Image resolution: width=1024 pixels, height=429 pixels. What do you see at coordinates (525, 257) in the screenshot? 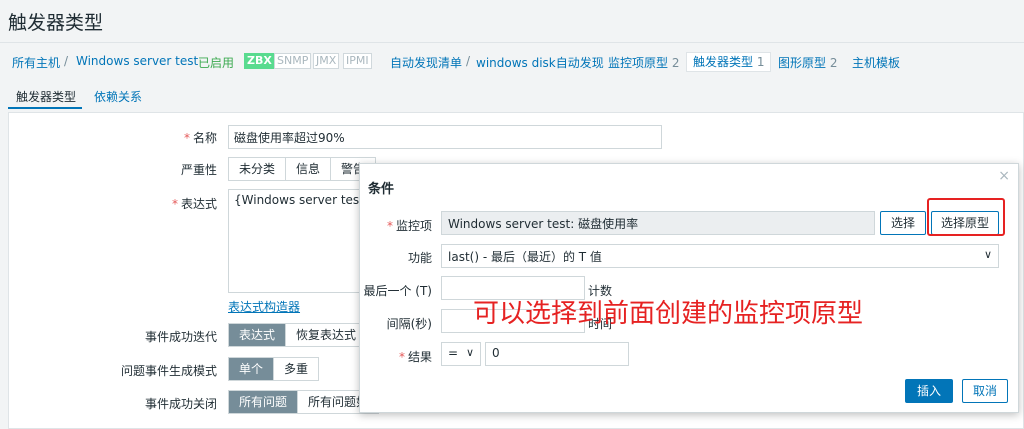
I see `function-select-value: last() - 最后（最近）的 T 值` at bounding box center [525, 257].